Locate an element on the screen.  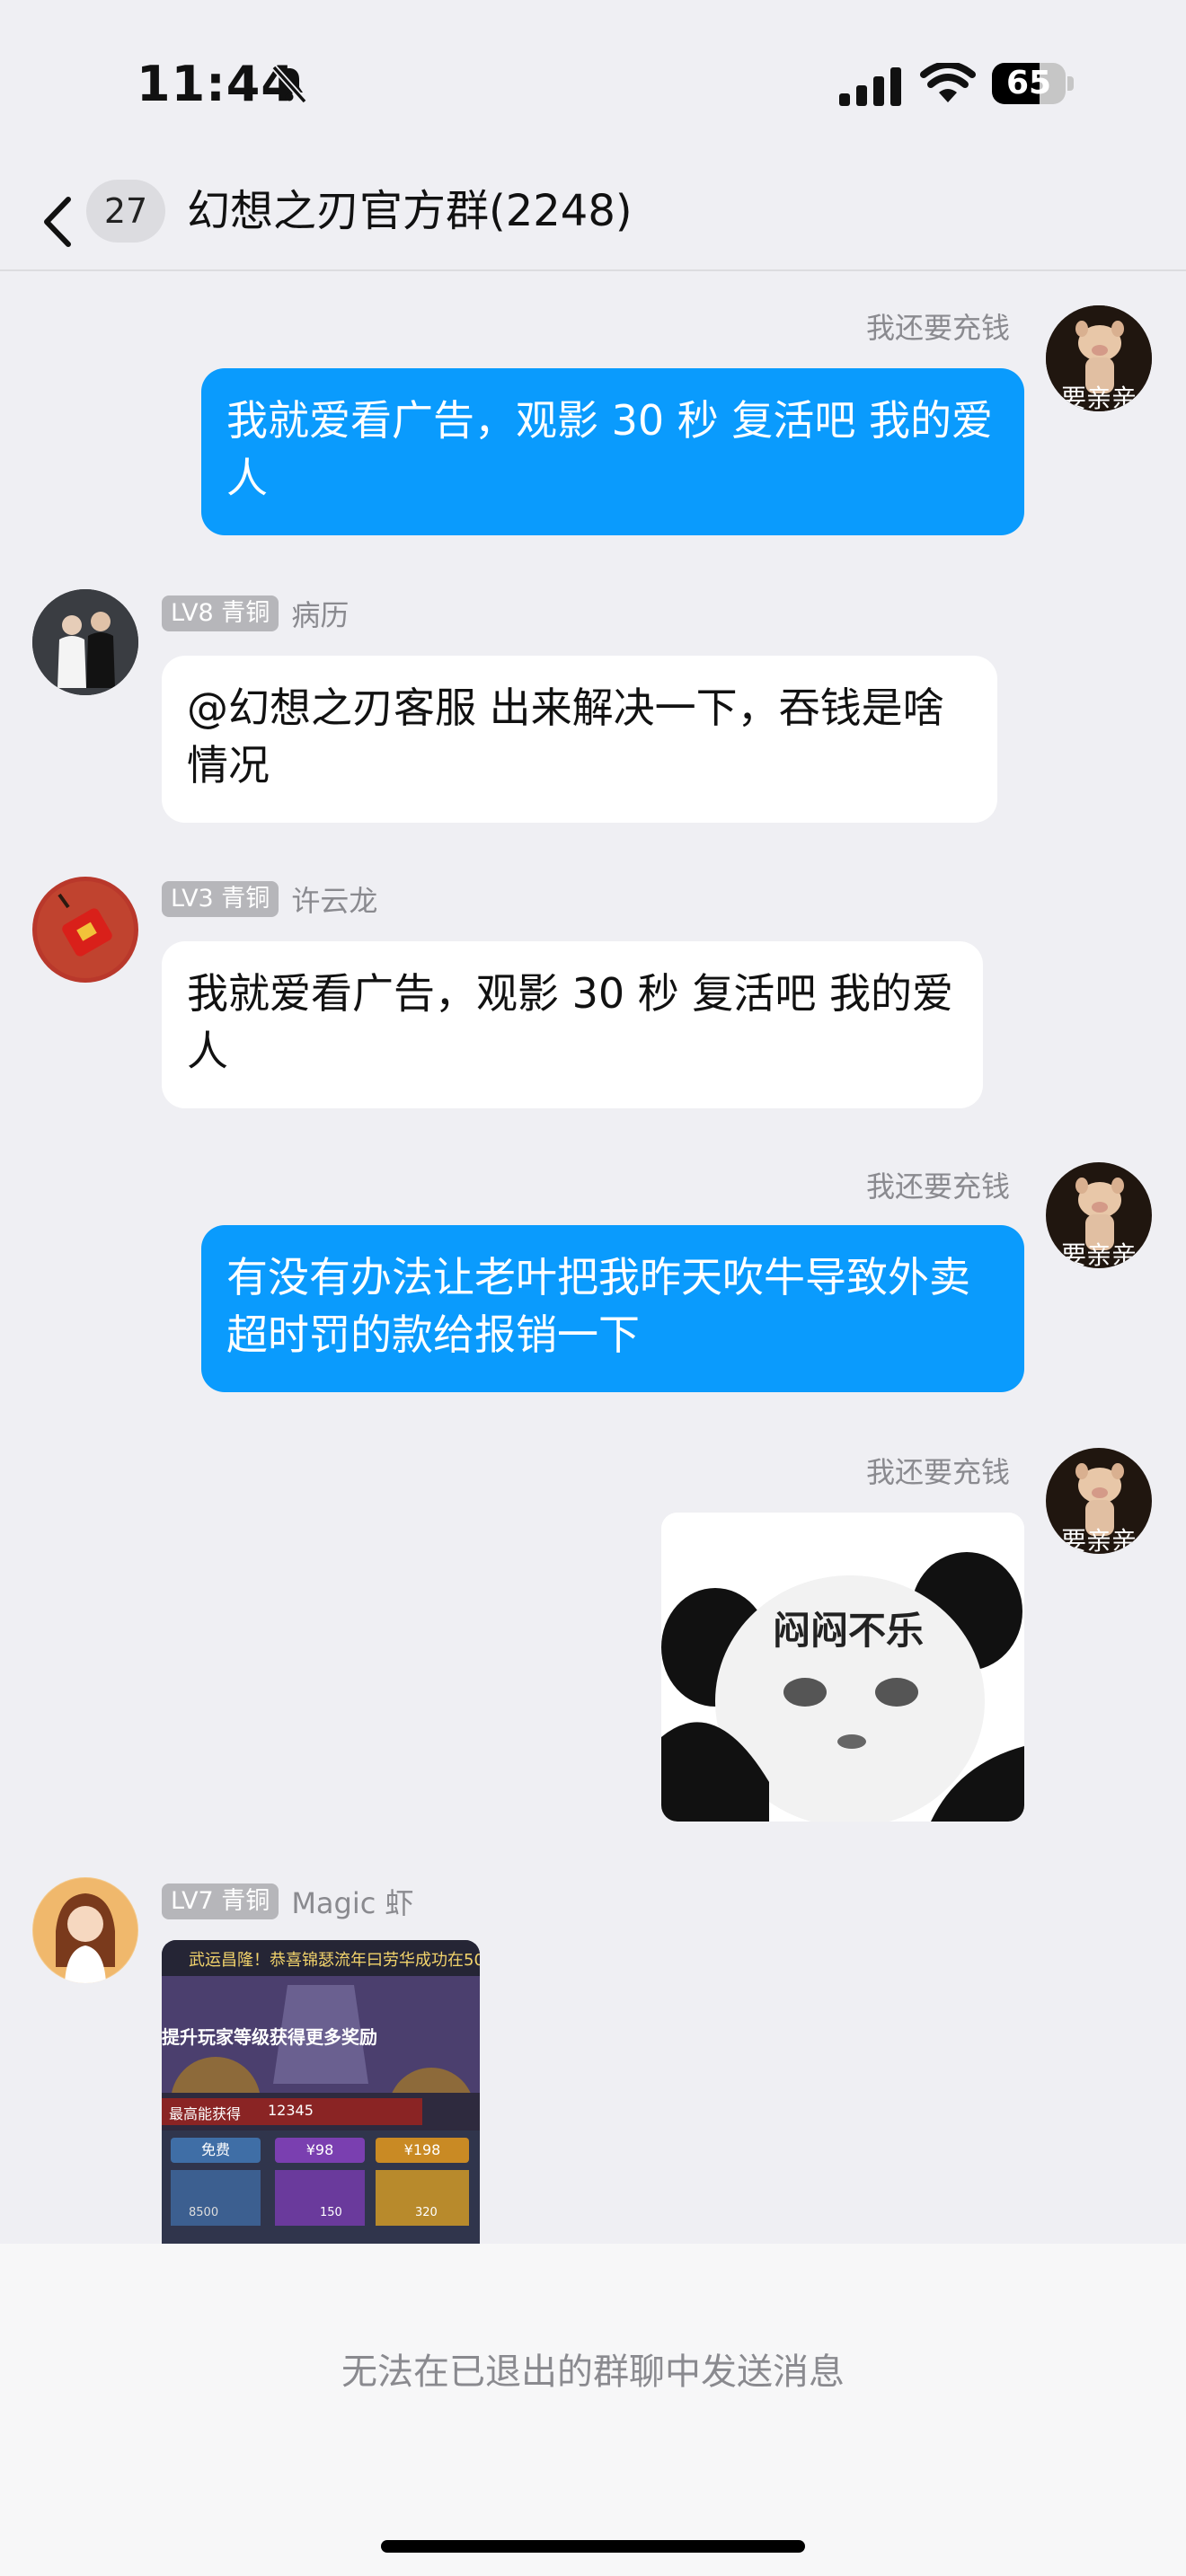
battery-percent: 65 is located at coordinates (1028, 83).